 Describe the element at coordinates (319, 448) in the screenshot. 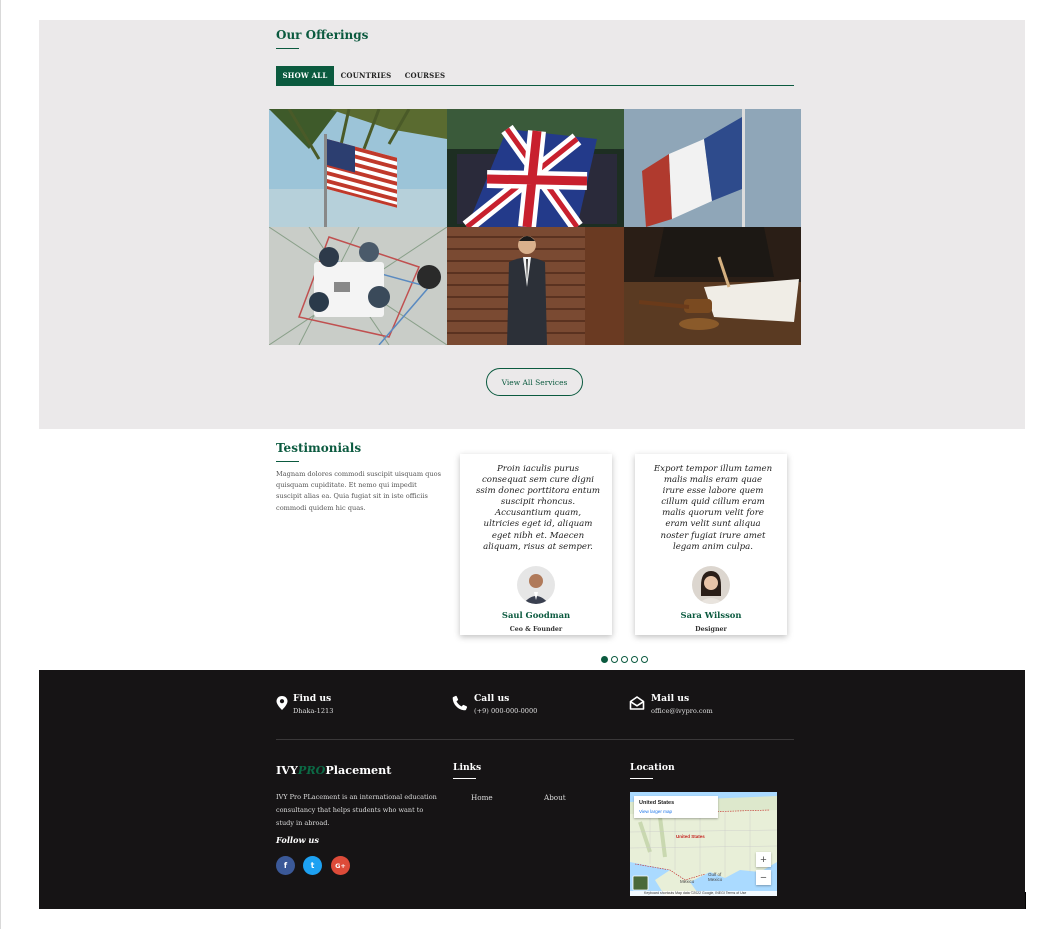

I see `testimonials-title: Testimonials` at that location.